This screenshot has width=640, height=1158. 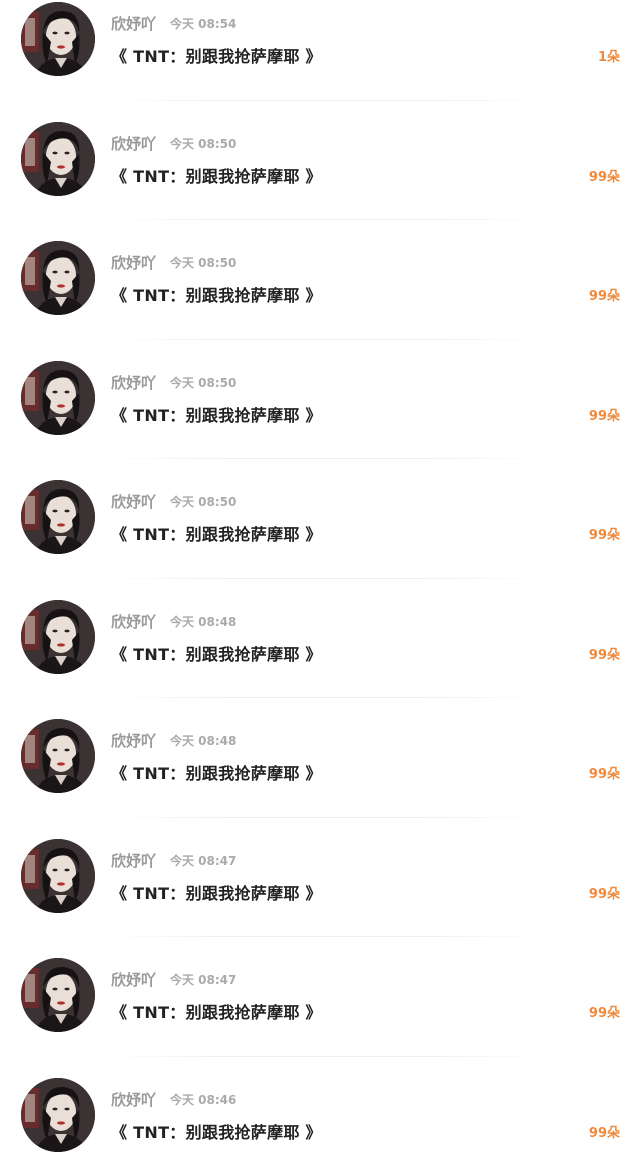 I want to click on list-item: 欣妤吖 今天 08:54 《 TNT：别跟我抢萨摩耶 》 1朵, so click(x=320, y=61).